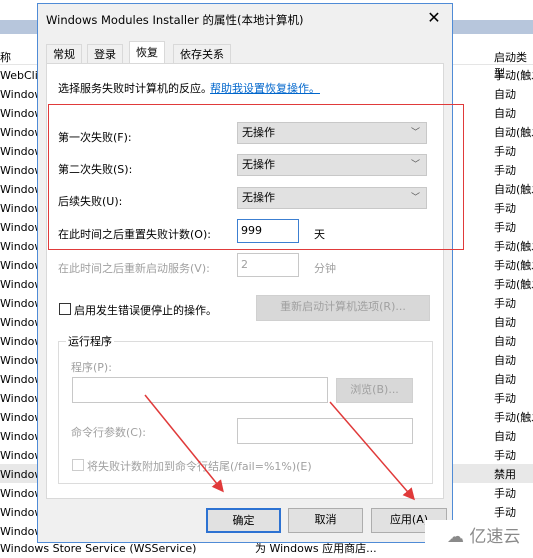 The width and height of the screenshot is (533, 558). I want to click on program-input, so click(200, 390).